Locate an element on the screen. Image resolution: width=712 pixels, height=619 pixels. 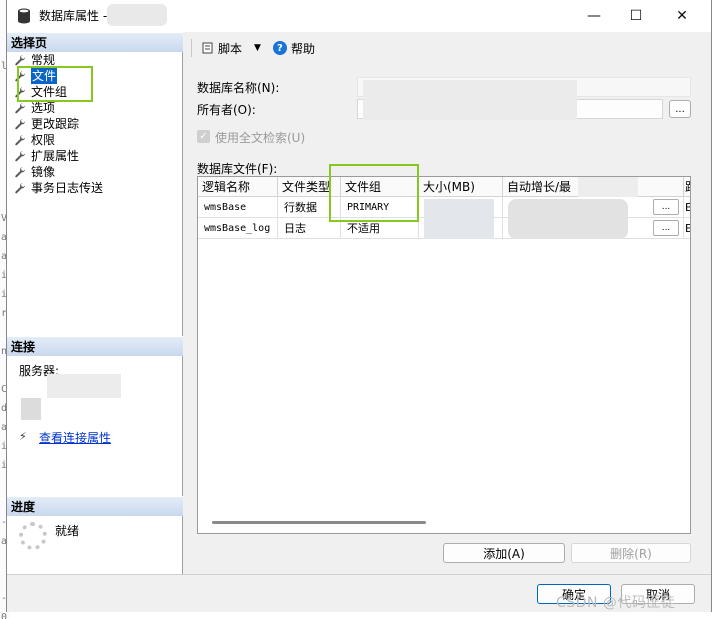
select-page-header: 选择页 is located at coordinates (95, 42).